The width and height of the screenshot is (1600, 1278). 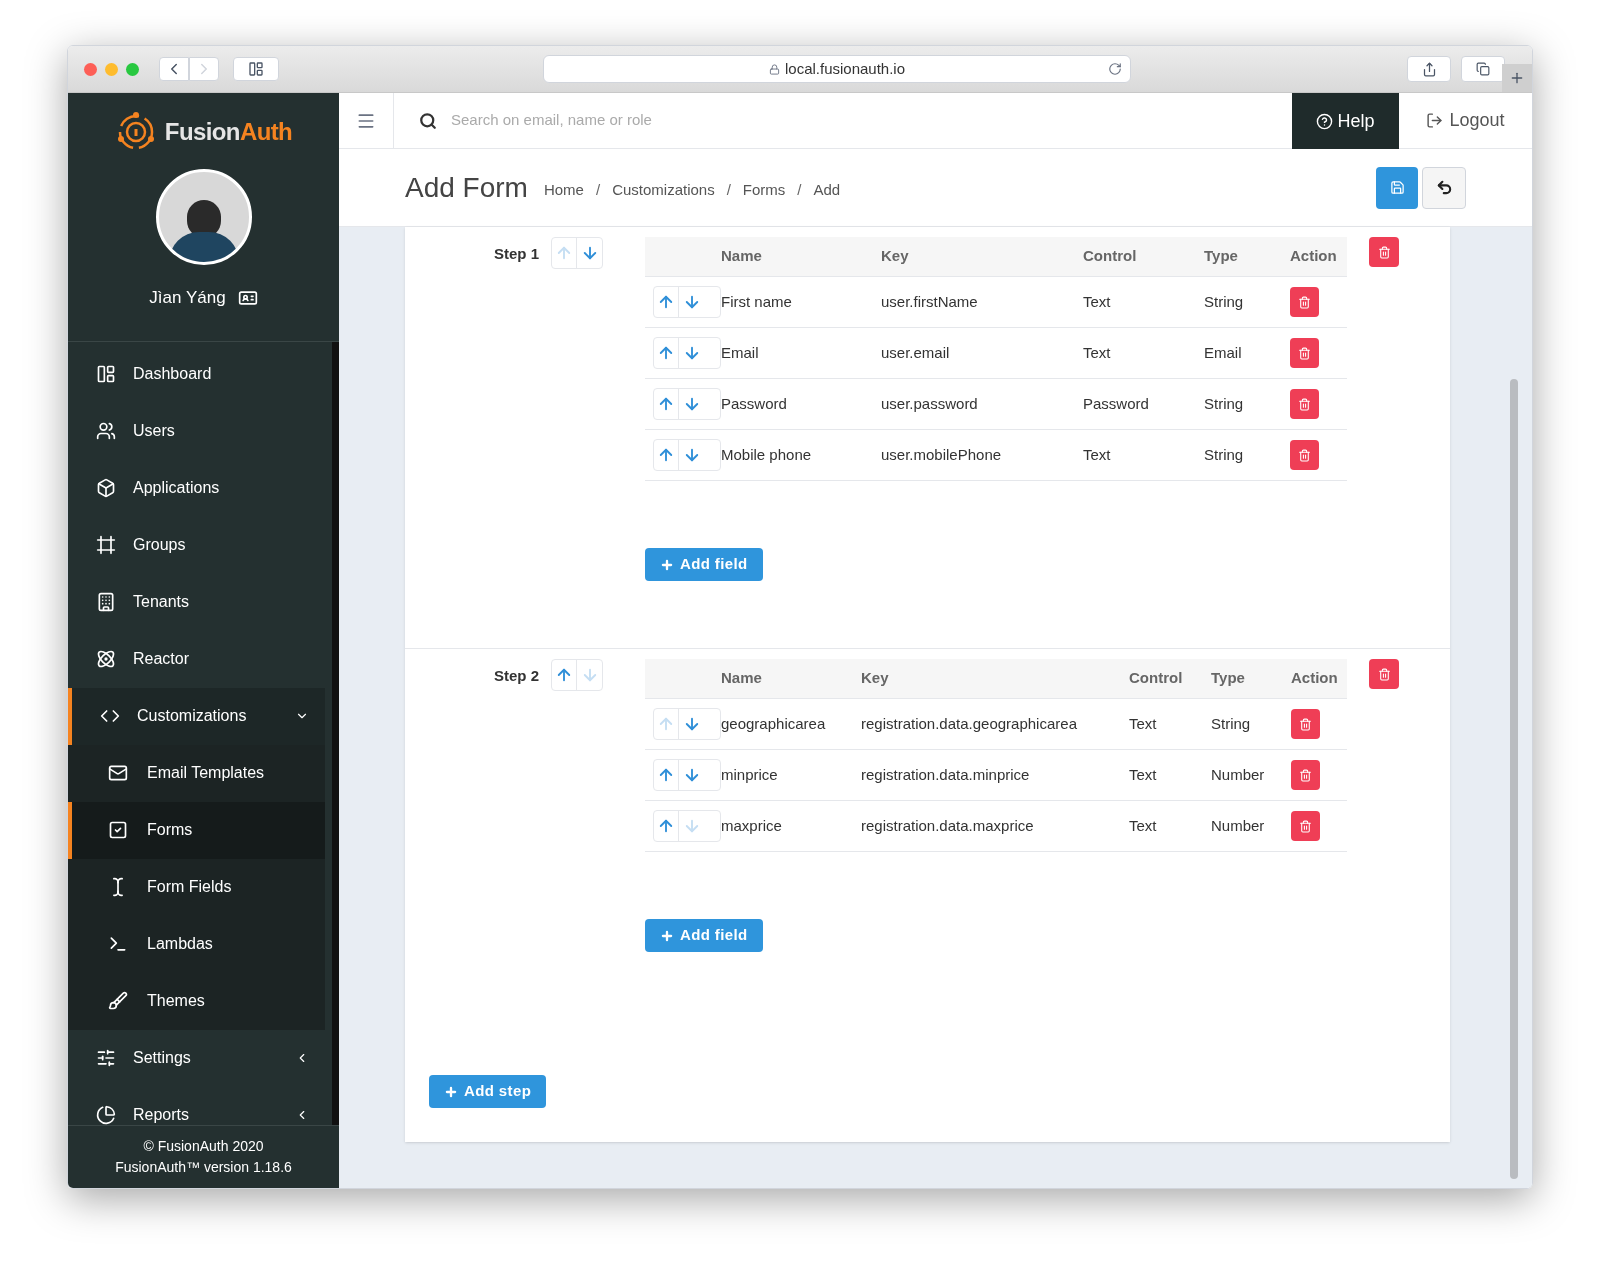 I want to click on brush-icon, so click(x=118, y=1001).